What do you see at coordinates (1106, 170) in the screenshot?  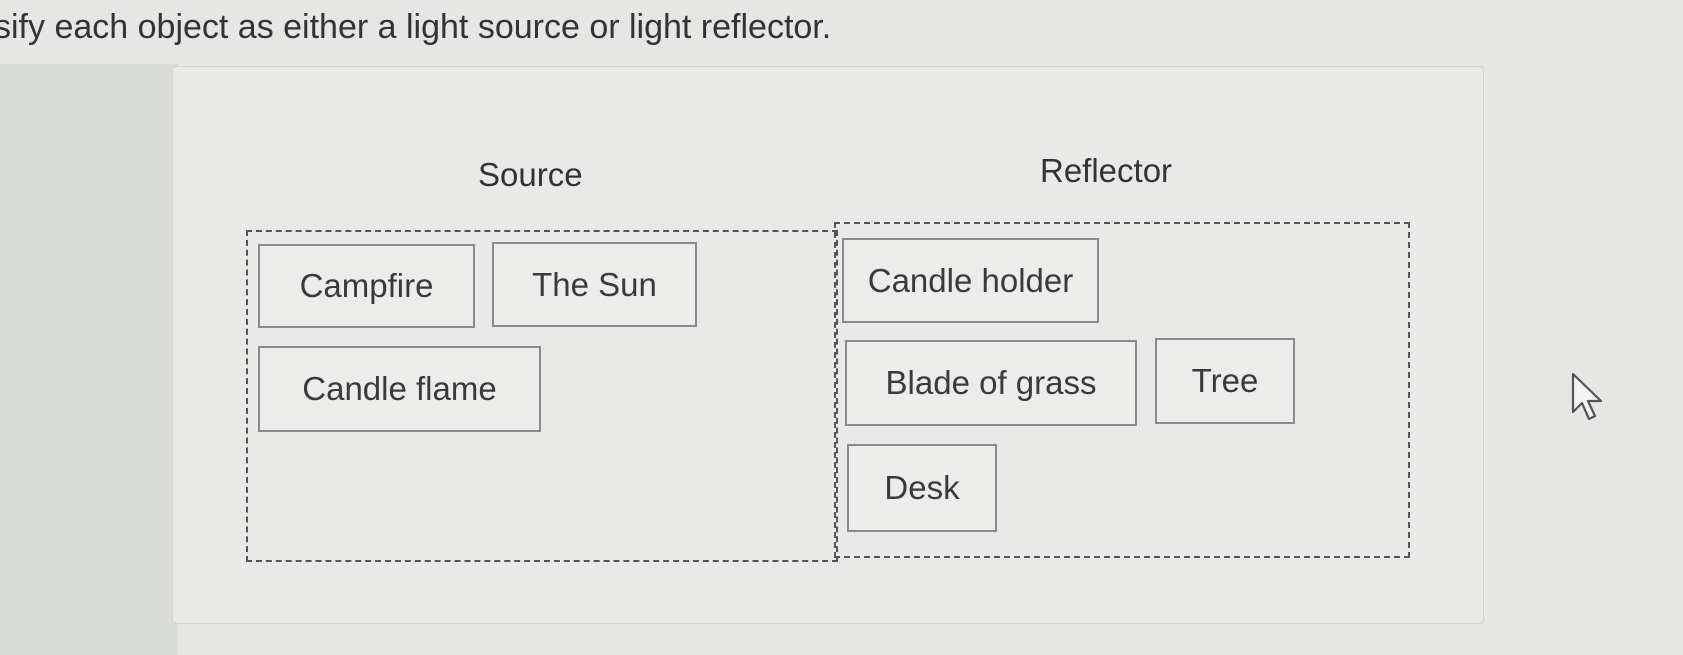 I see `reflector-heading: Reflector` at bounding box center [1106, 170].